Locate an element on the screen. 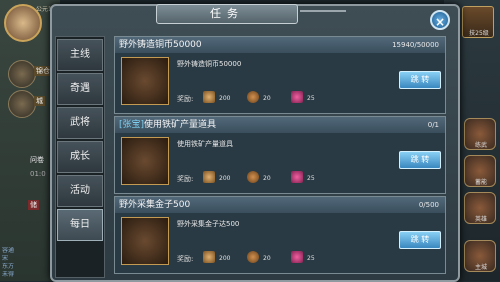  dialog-title: 任务 is located at coordinates (227, 14).